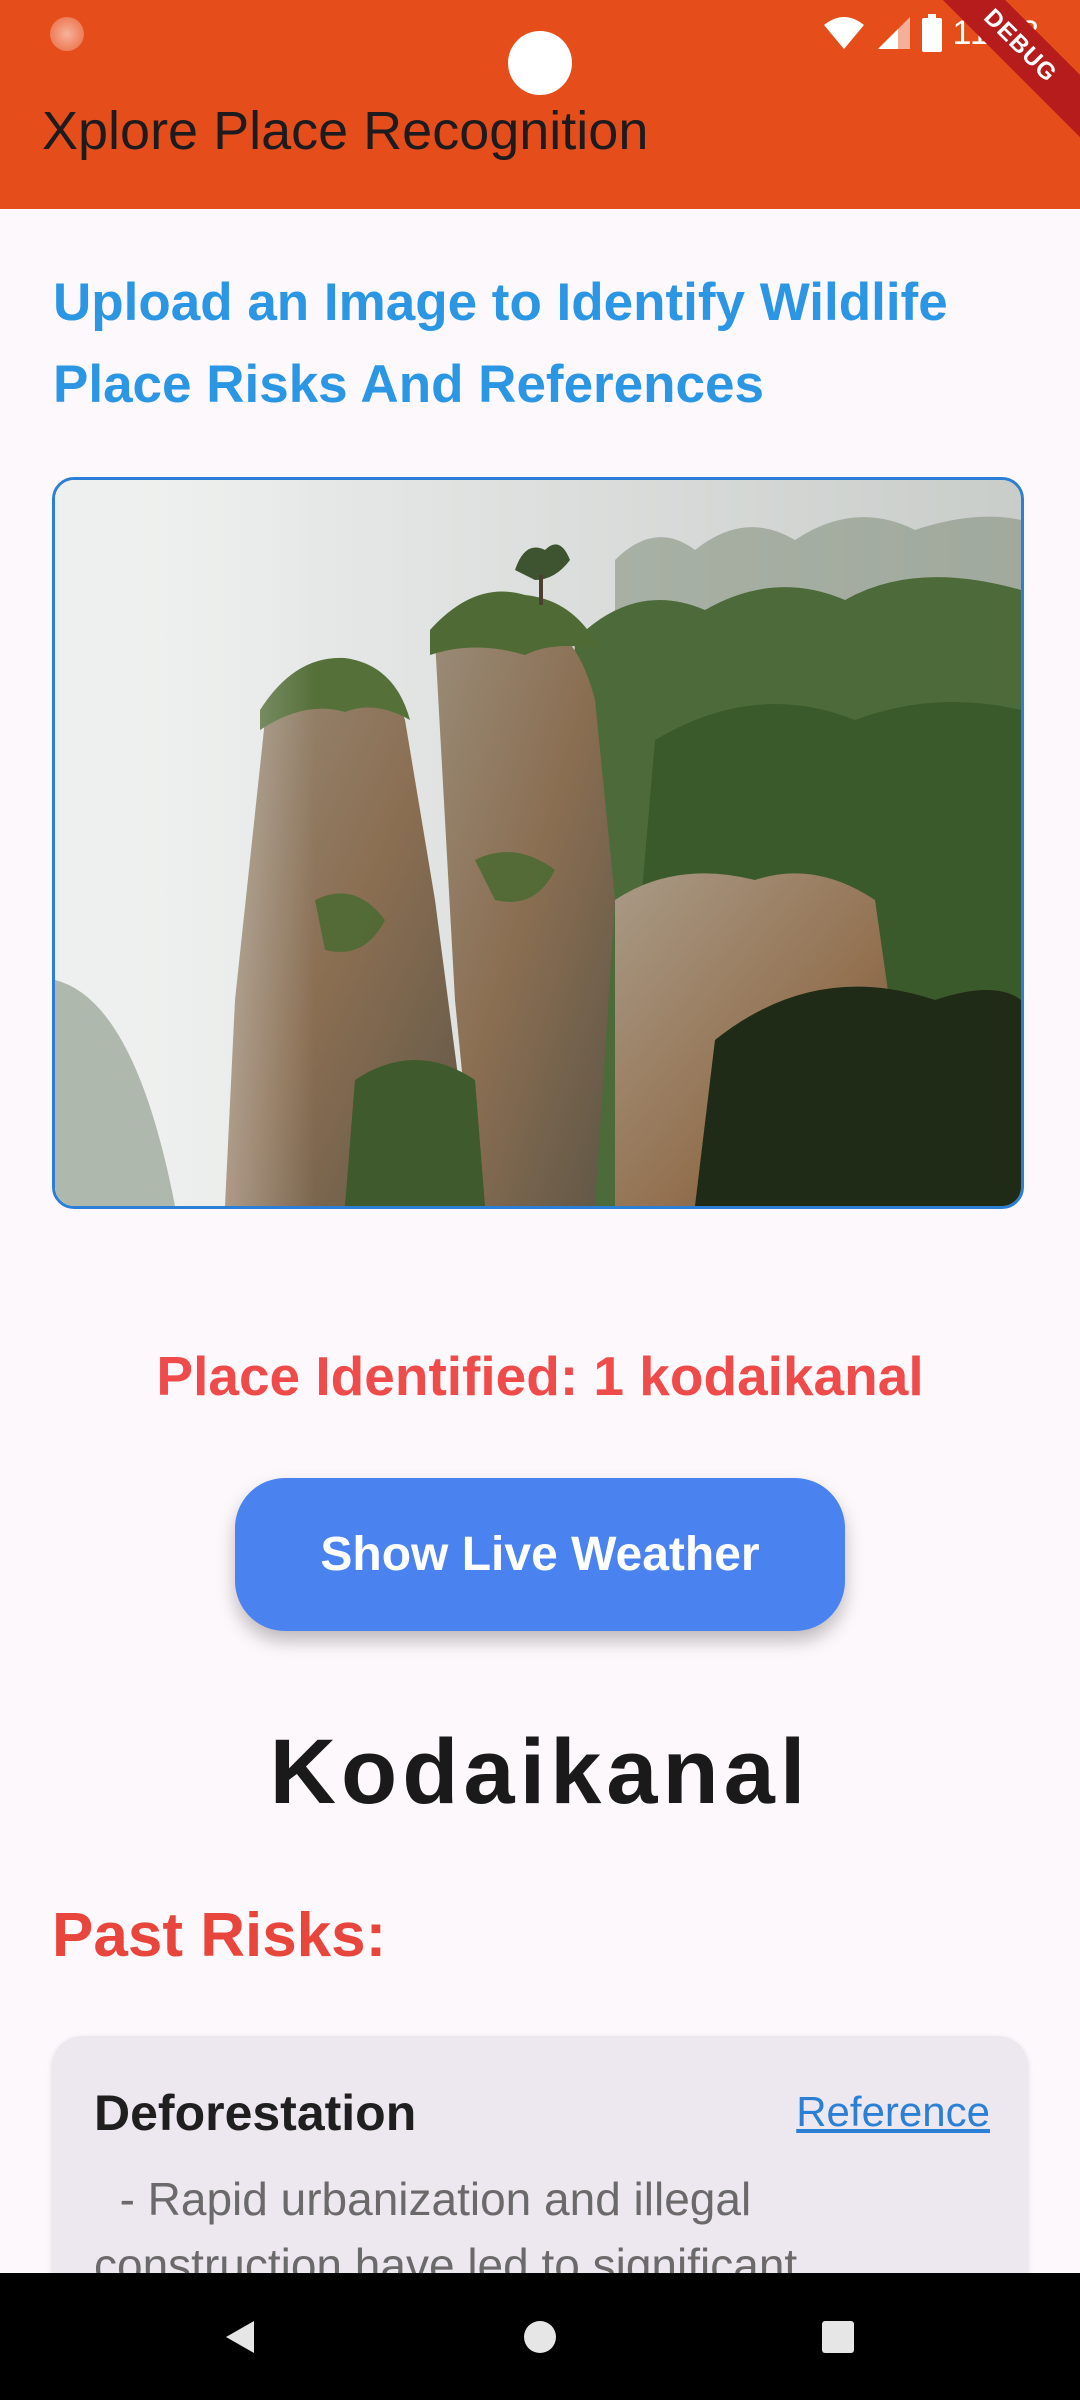 This screenshot has height=2400, width=1080. I want to click on navigation-bar, so click(540, 2336).